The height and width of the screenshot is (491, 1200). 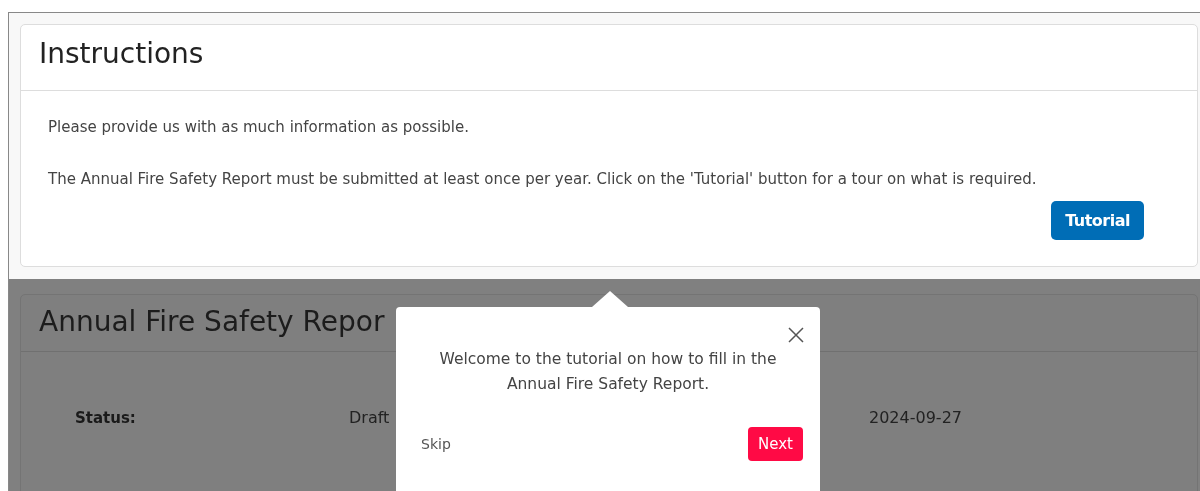 I want to click on skip-button: Skip, so click(x=436, y=444).